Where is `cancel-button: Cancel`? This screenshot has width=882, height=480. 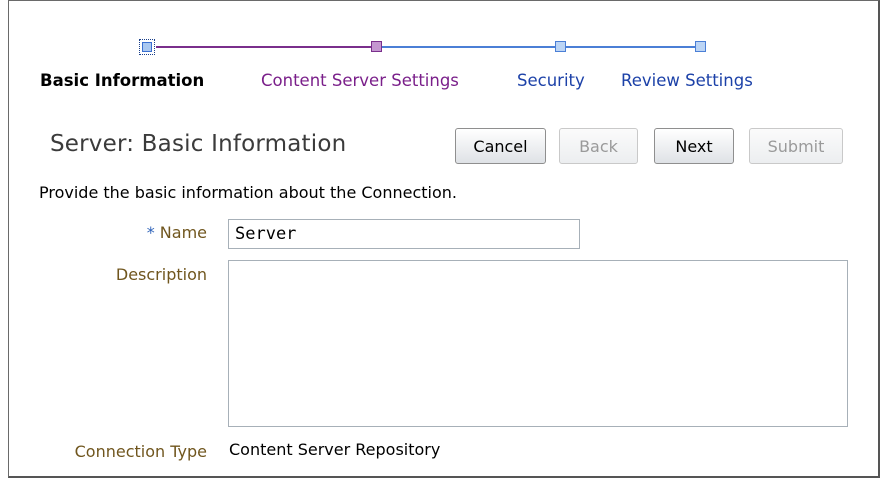 cancel-button: Cancel is located at coordinates (500, 146).